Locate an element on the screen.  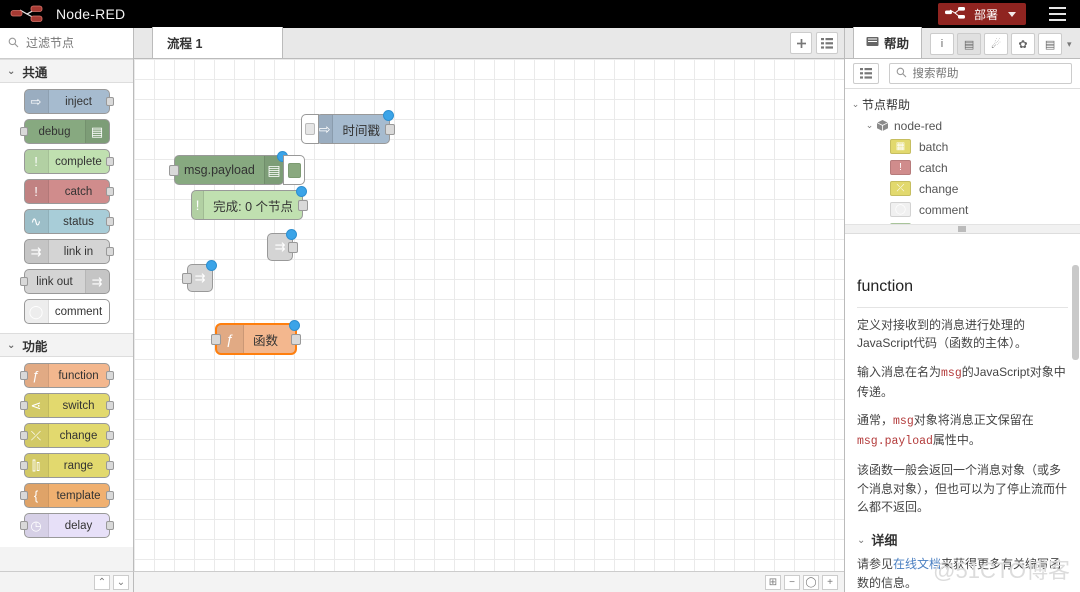
online-docs-link: 在线文档 is located at coordinates (917, 564).